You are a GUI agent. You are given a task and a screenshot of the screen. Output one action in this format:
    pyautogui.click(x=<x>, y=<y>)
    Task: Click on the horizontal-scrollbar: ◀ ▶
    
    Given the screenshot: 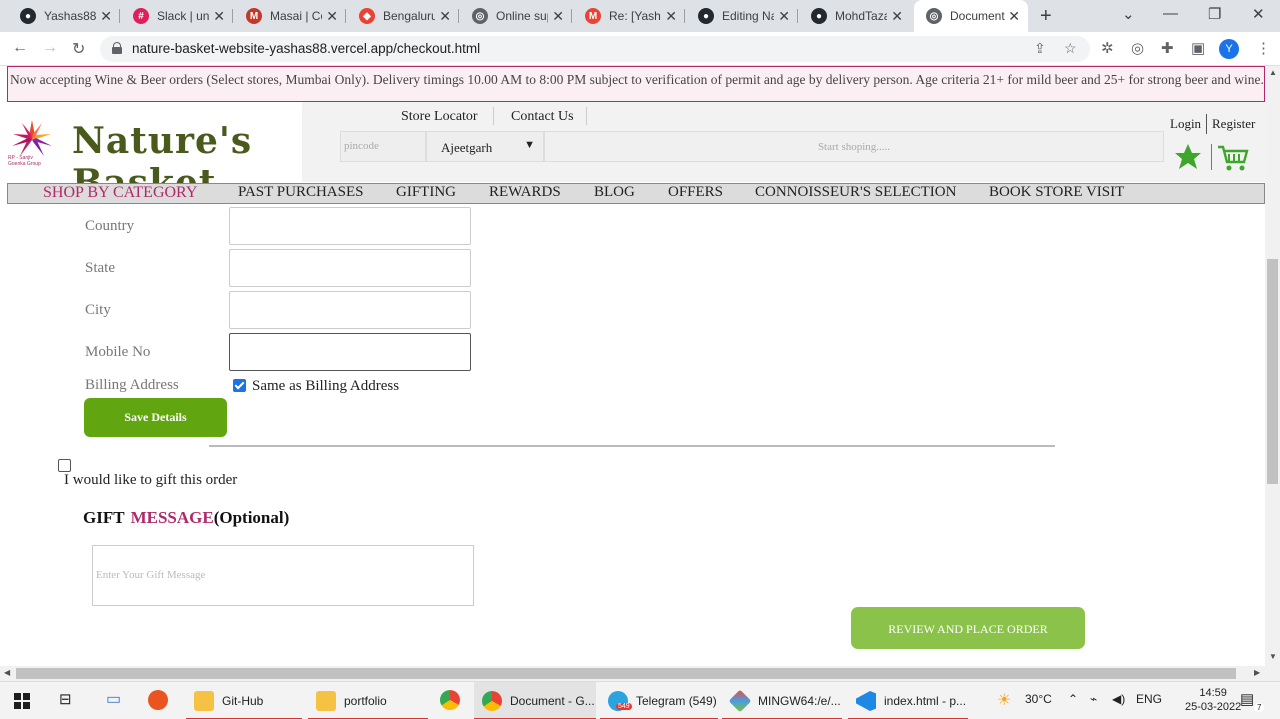 What is the action you would take?
    pyautogui.click(x=640, y=673)
    